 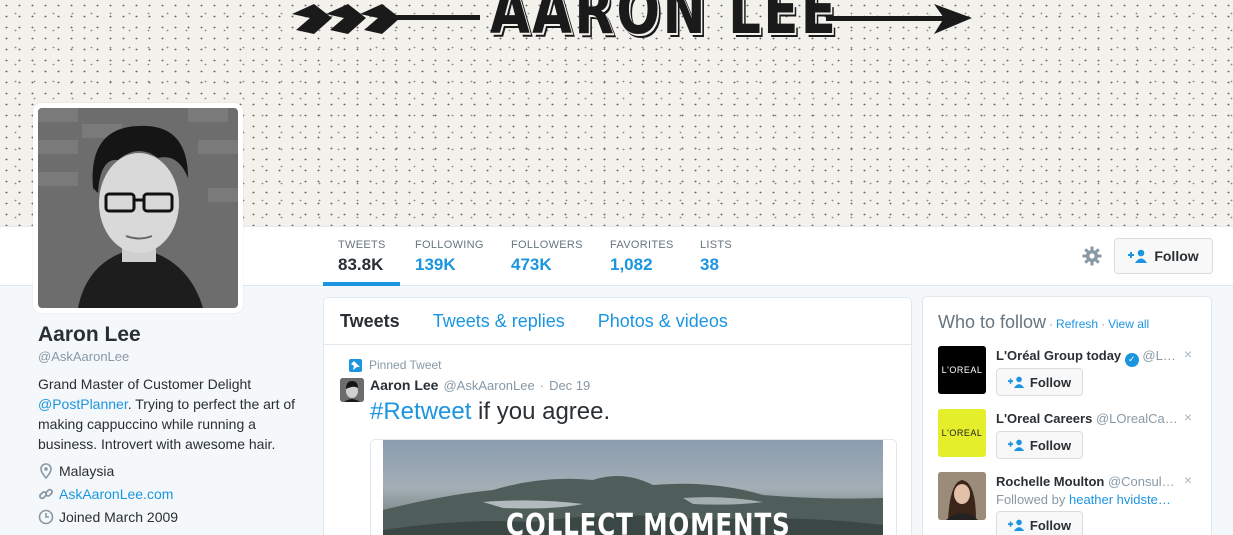 What do you see at coordinates (87, 471) in the screenshot?
I see `location-text: Malaysia` at bounding box center [87, 471].